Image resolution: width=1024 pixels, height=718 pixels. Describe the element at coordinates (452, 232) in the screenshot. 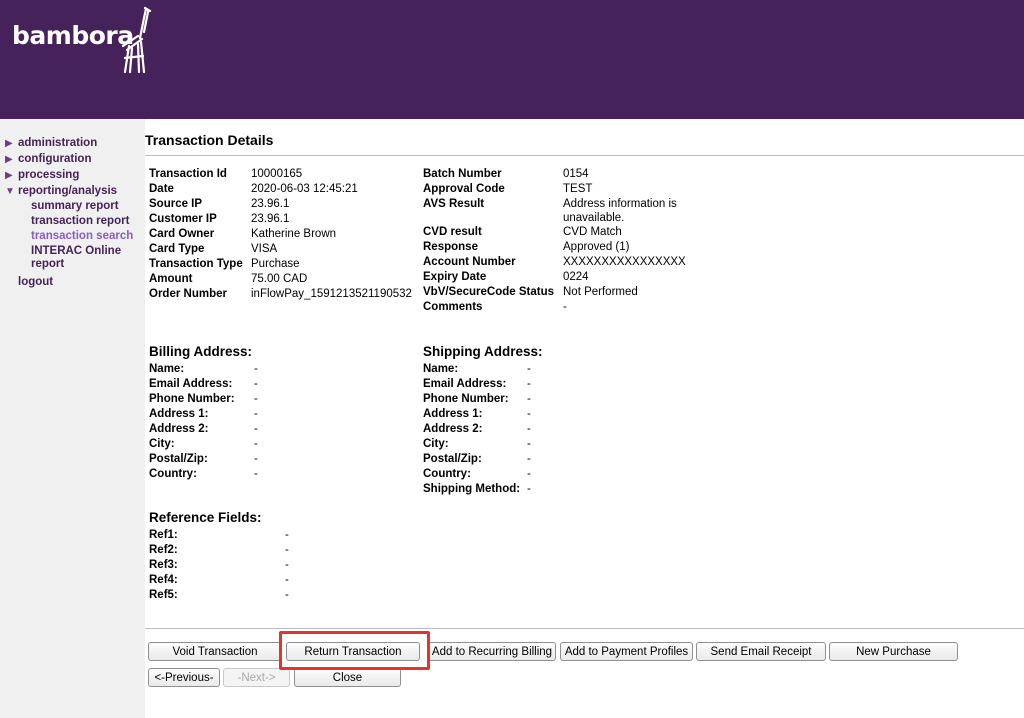

I see `detail-label: CVD result` at that location.